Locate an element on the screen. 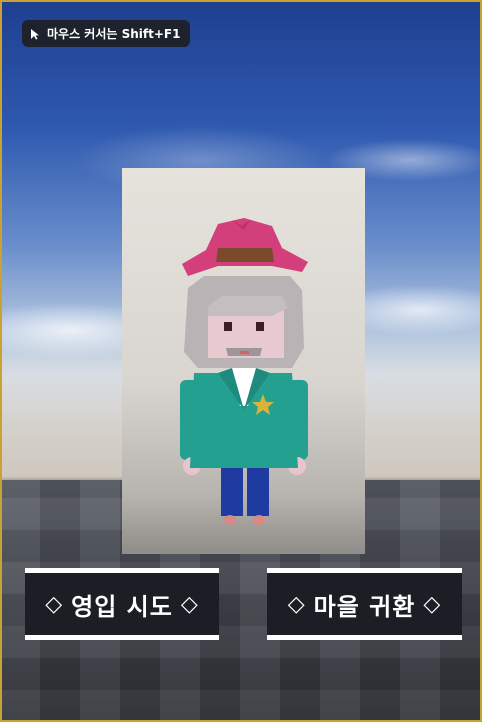 The height and width of the screenshot is (722, 482). mouse-cursor-hint: 마우스 커서는 Shift+F1 is located at coordinates (106, 33).